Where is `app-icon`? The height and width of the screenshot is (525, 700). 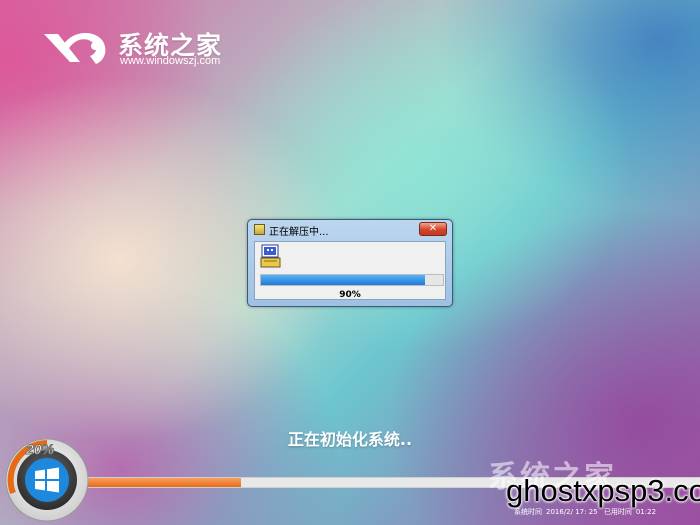
app-icon is located at coordinates (270, 256).